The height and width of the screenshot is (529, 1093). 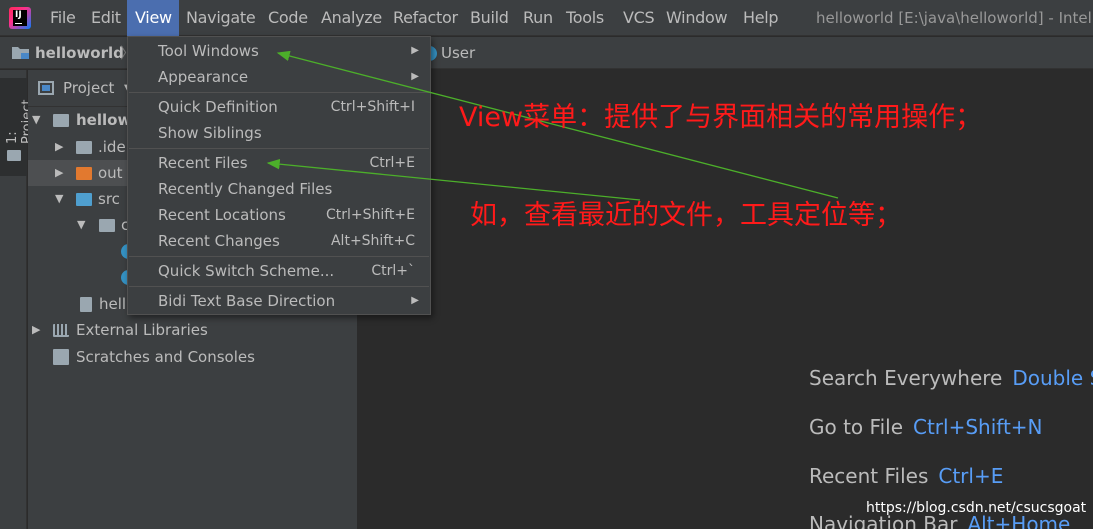 What do you see at coordinates (279, 133) in the screenshot?
I see `menu-item-show-siblings: Show Siblings` at bounding box center [279, 133].